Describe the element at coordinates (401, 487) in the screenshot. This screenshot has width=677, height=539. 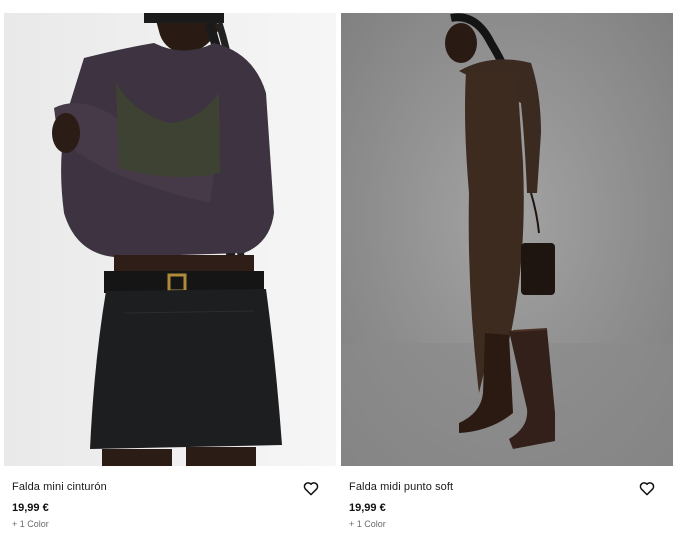
I see `product-name: Falda midi punto soft` at that location.